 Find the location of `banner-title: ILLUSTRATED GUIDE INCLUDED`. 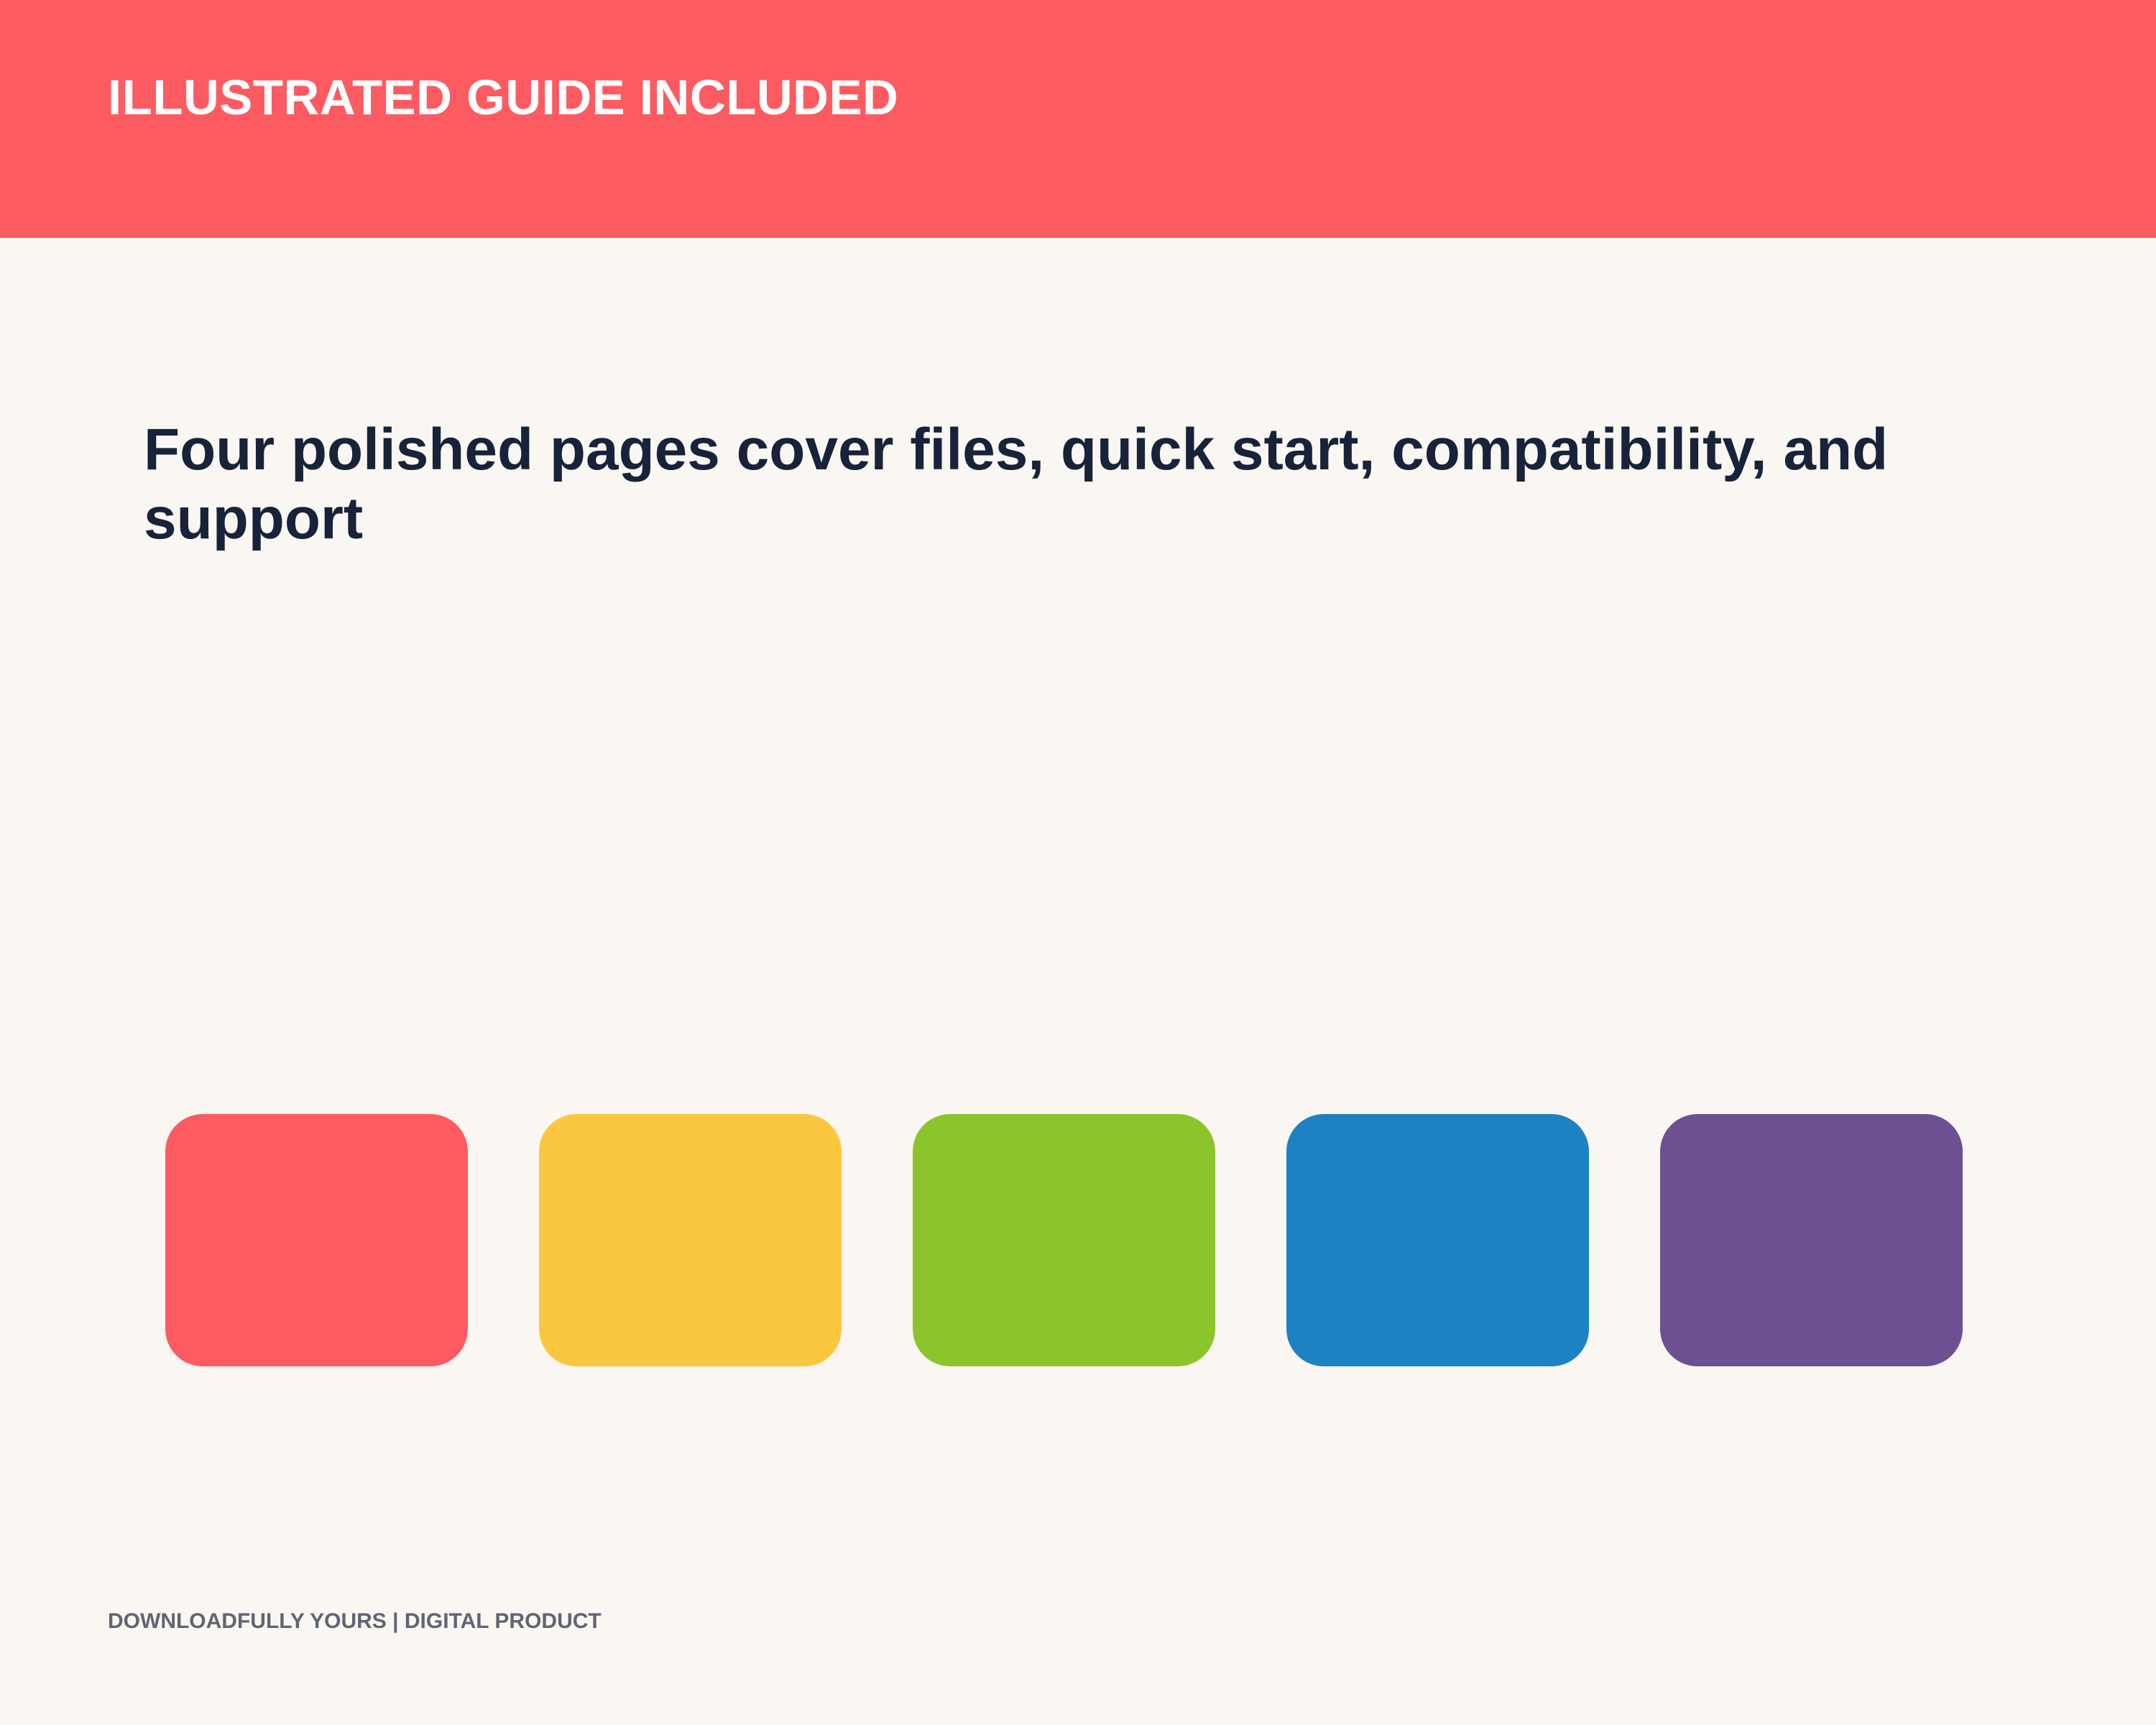

banner-title: ILLUSTRATED GUIDE INCLUDED is located at coordinates (504, 97).